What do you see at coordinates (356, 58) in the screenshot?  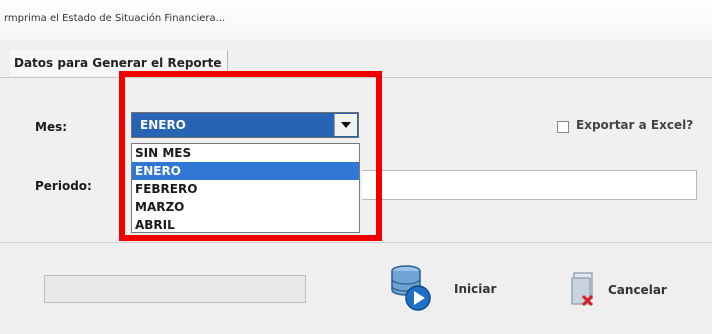 I see `tab-strip: Datos para Generar el Reporte` at bounding box center [356, 58].